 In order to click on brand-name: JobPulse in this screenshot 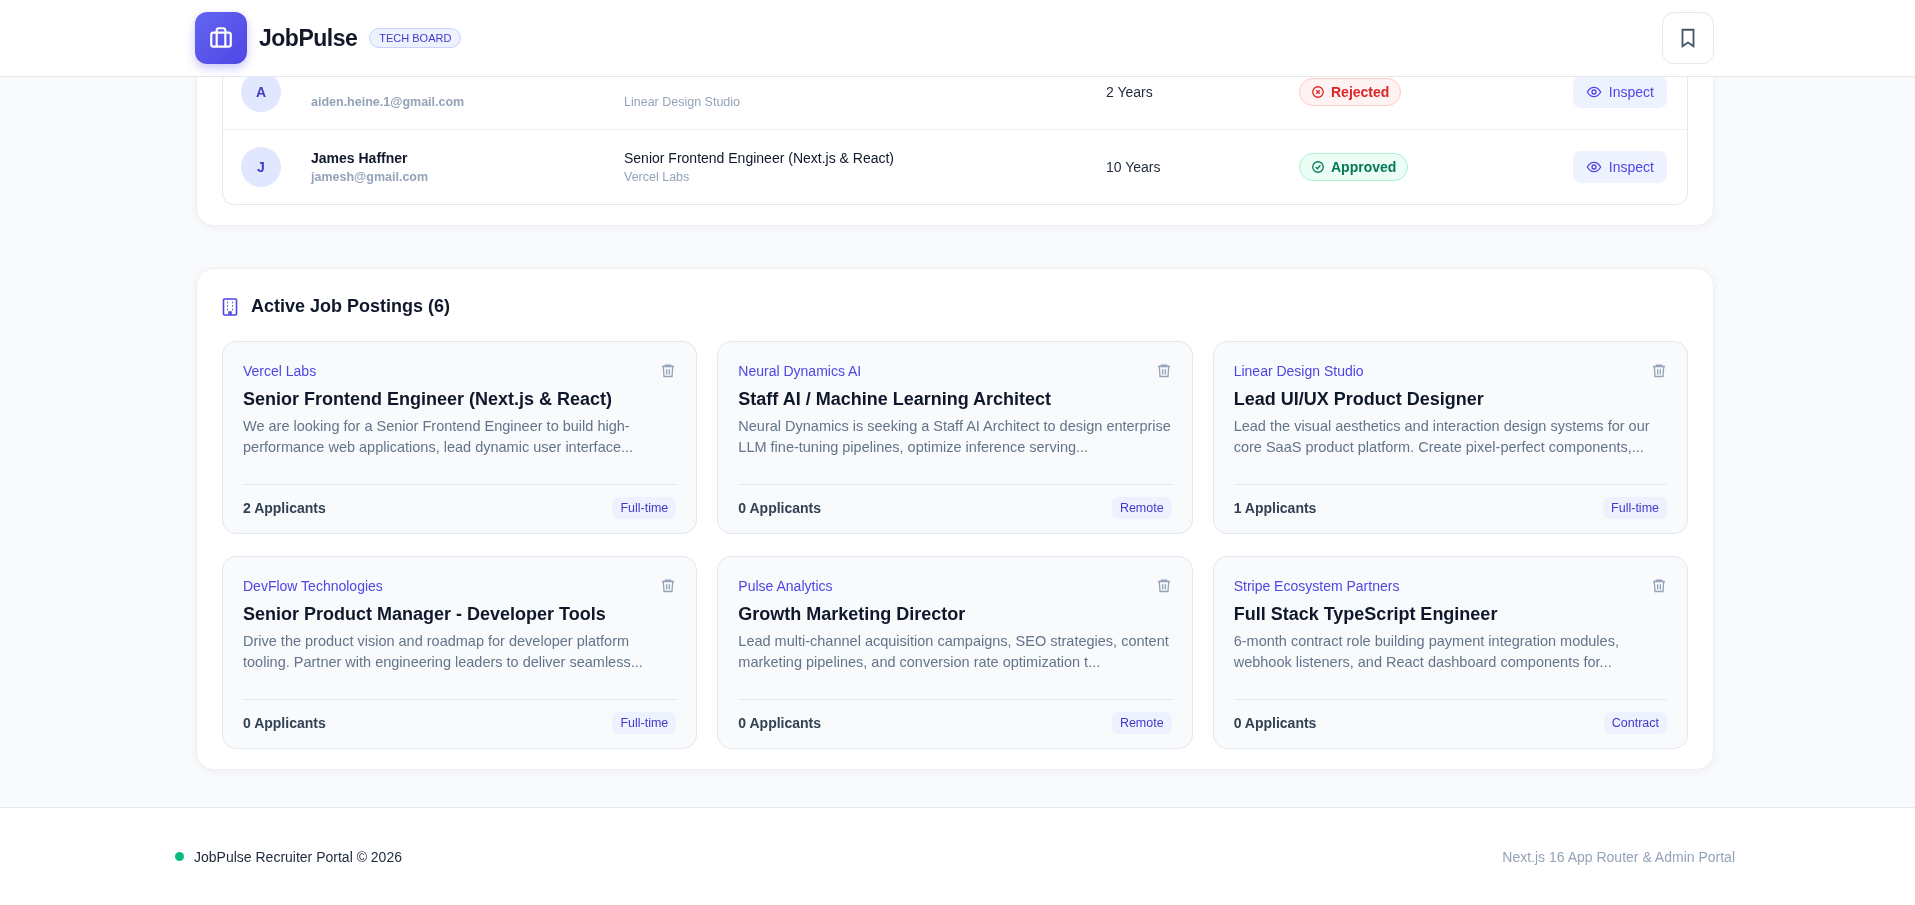, I will do `click(308, 38)`.